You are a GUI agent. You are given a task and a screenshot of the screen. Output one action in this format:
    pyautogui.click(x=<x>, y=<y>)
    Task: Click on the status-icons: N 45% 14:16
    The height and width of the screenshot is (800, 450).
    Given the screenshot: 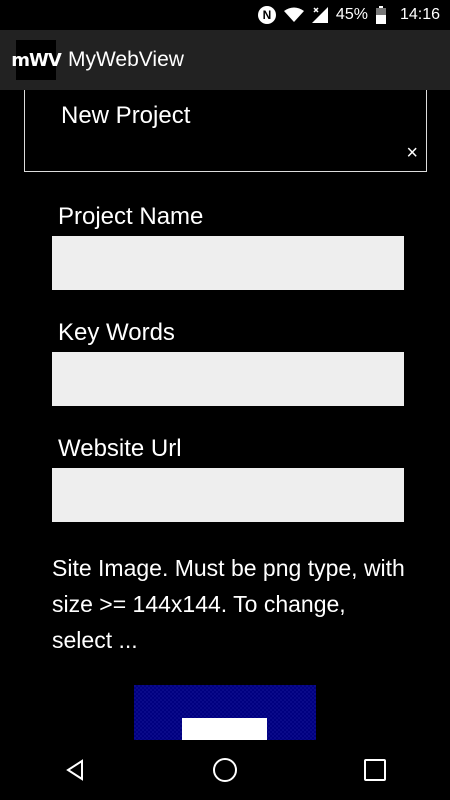 What is the action you would take?
    pyautogui.click(x=348, y=15)
    